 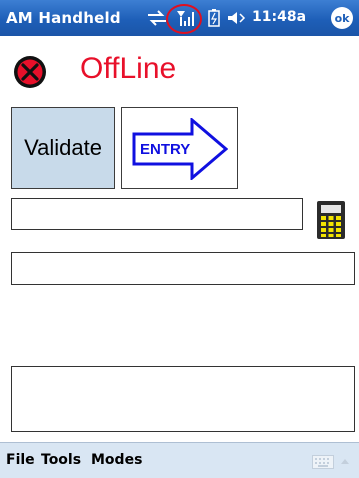 What do you see at coordinates (61, 460) in the screenshot?
I see `menu-tools: Tools` at bounding box center [61, 460].